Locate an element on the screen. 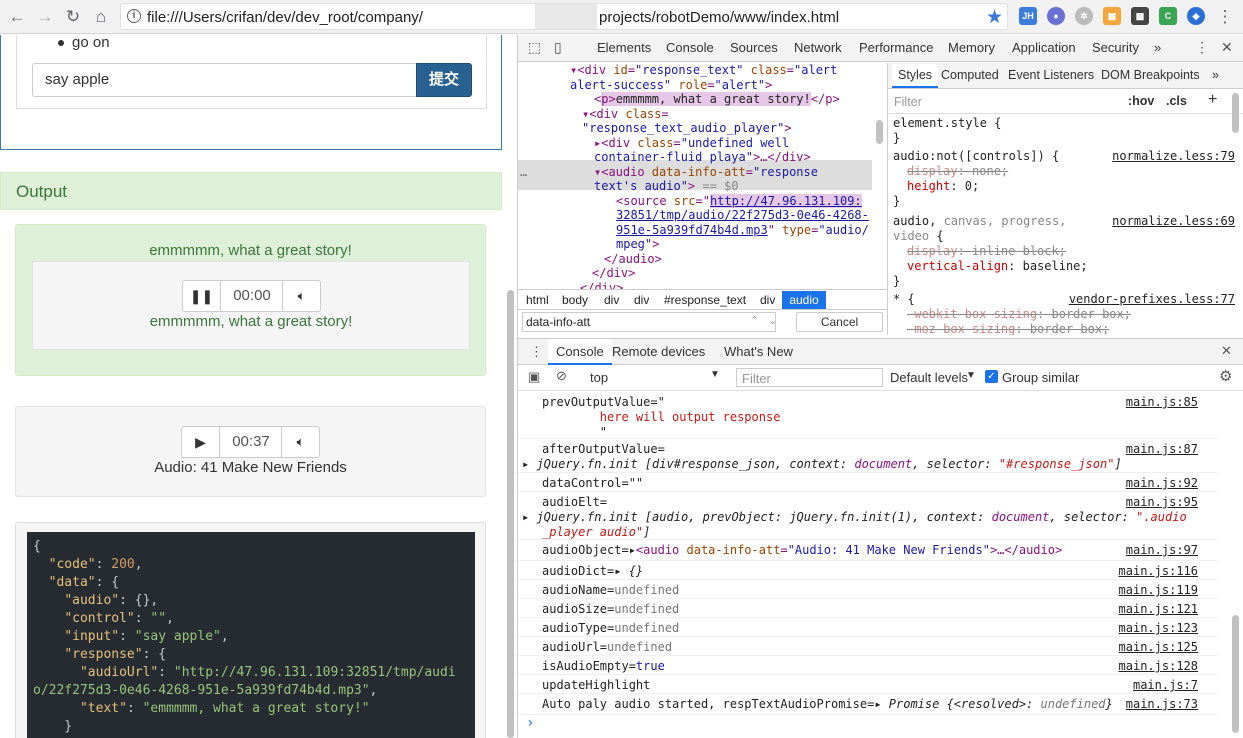 The image size is (1243, 738). console-prompt-icon: › is located at coordinates (530, 723).